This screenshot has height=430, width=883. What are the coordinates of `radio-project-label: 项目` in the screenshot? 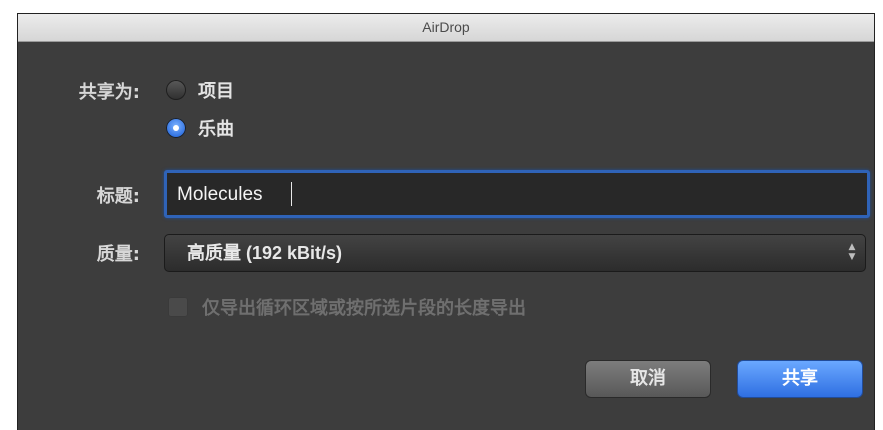 It's located at (216, 91).